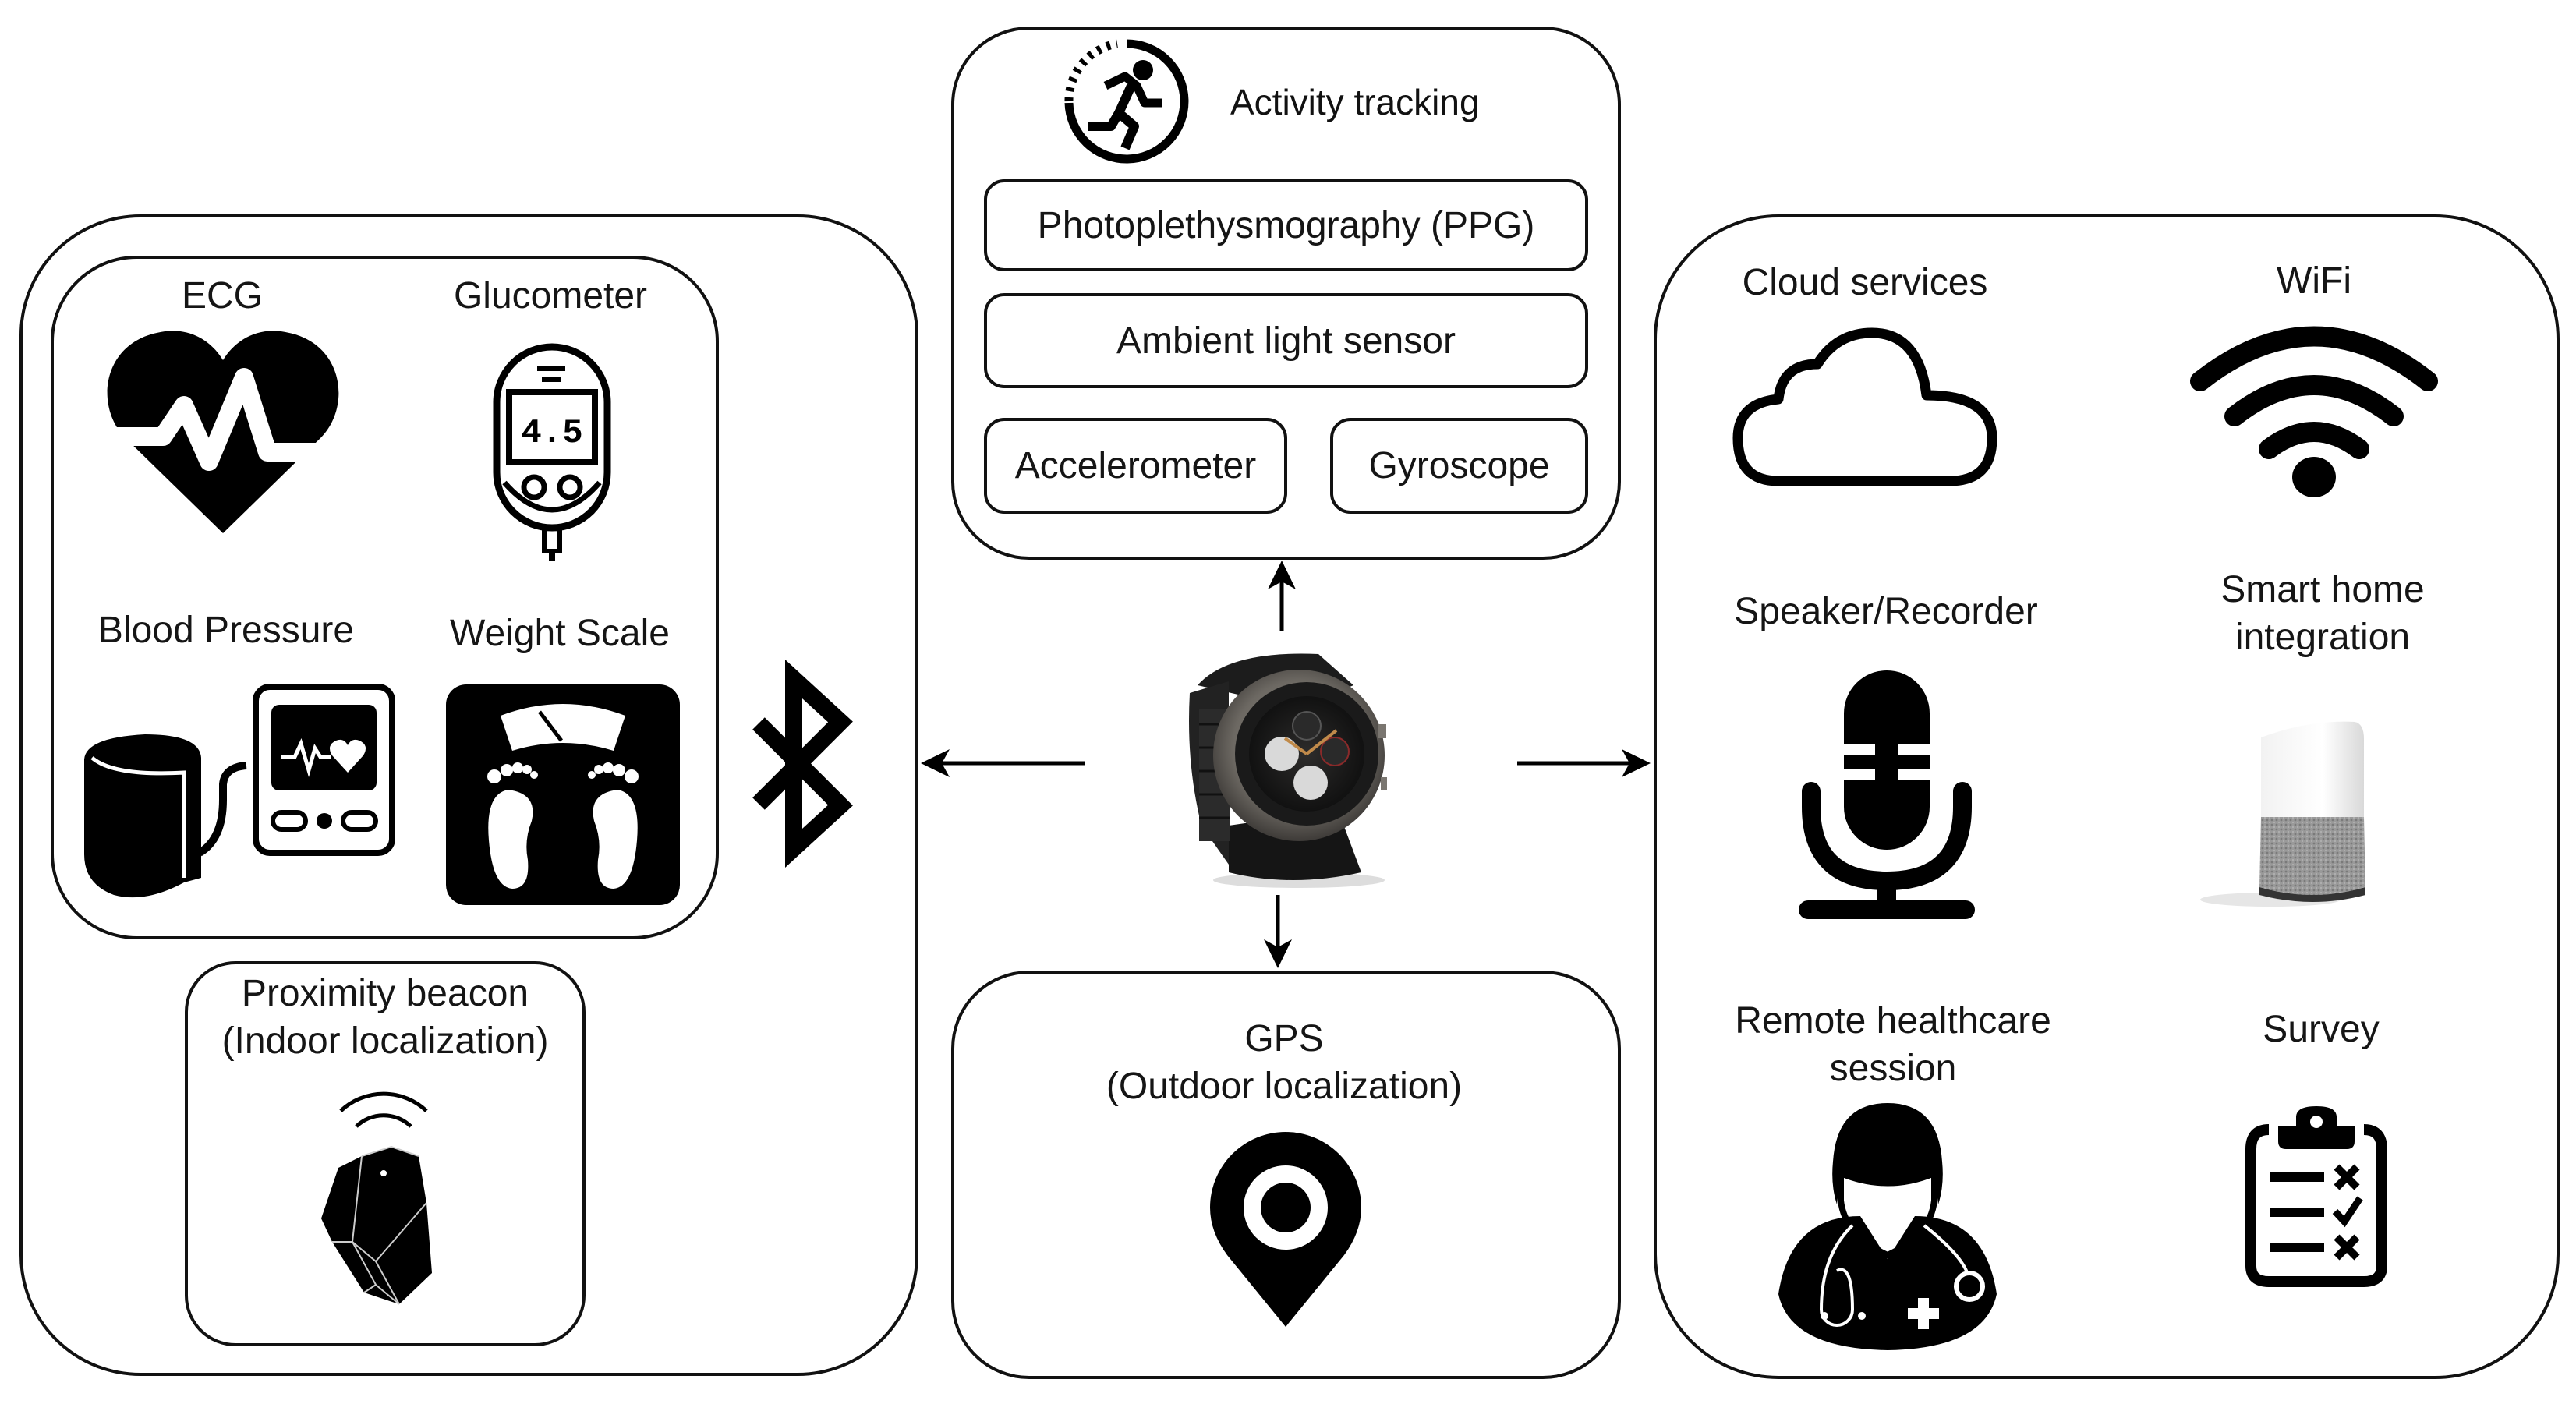  I want to click on remote-healthcare-label-line2: session, so click(1893, 1068).